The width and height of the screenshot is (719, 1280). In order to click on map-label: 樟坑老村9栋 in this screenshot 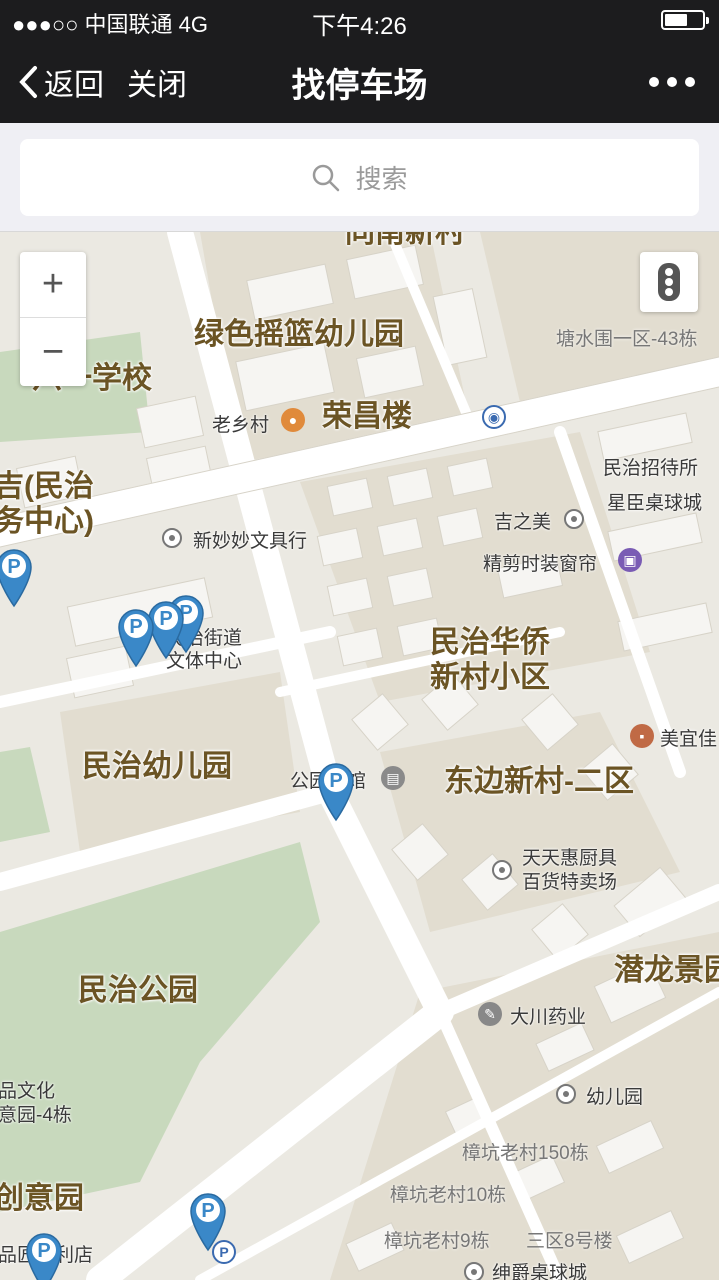, I will do `click(437, 1241)`.